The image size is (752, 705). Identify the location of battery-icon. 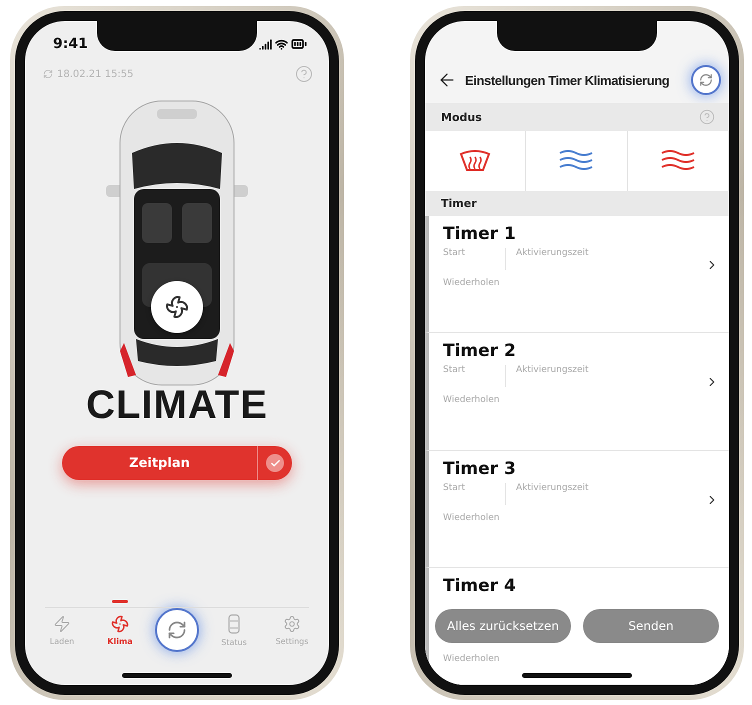
(299, 44).